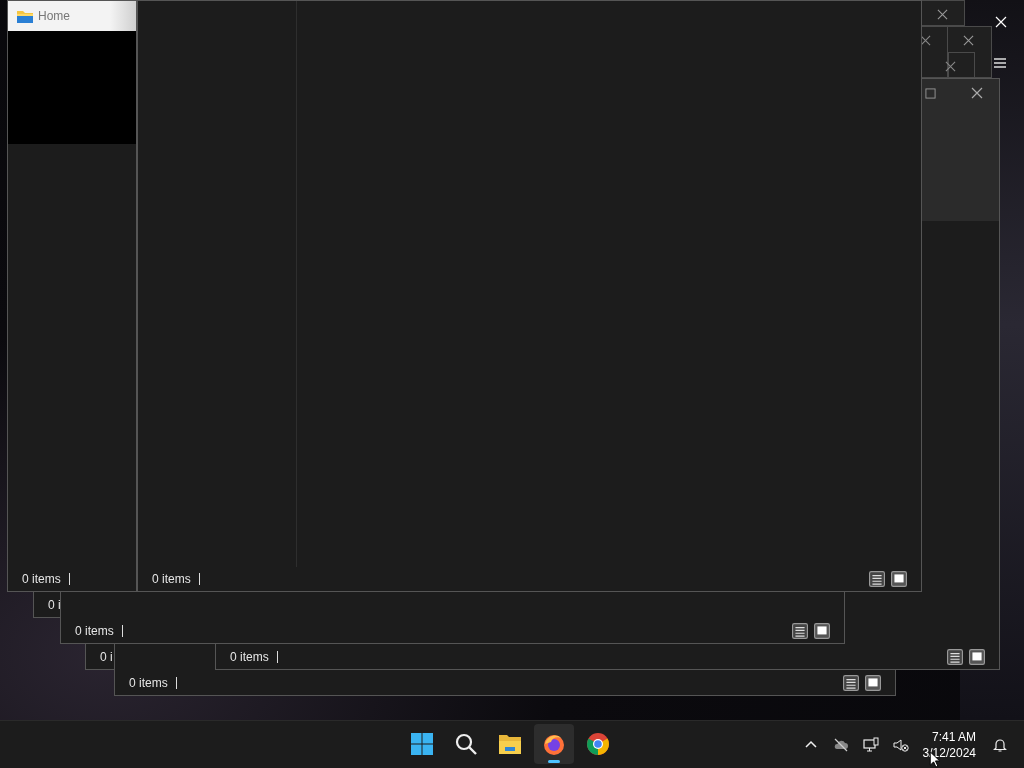 The image size is (1024, 768). I want to click on window-title: Home, so click(54, 16).